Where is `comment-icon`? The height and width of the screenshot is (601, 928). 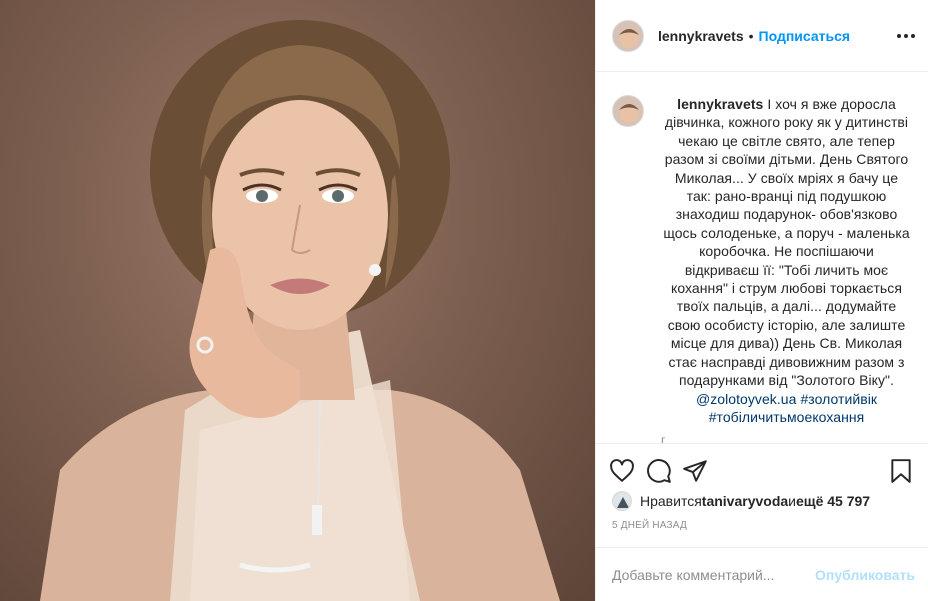 comment-icon is located at coordinates (659, 471).